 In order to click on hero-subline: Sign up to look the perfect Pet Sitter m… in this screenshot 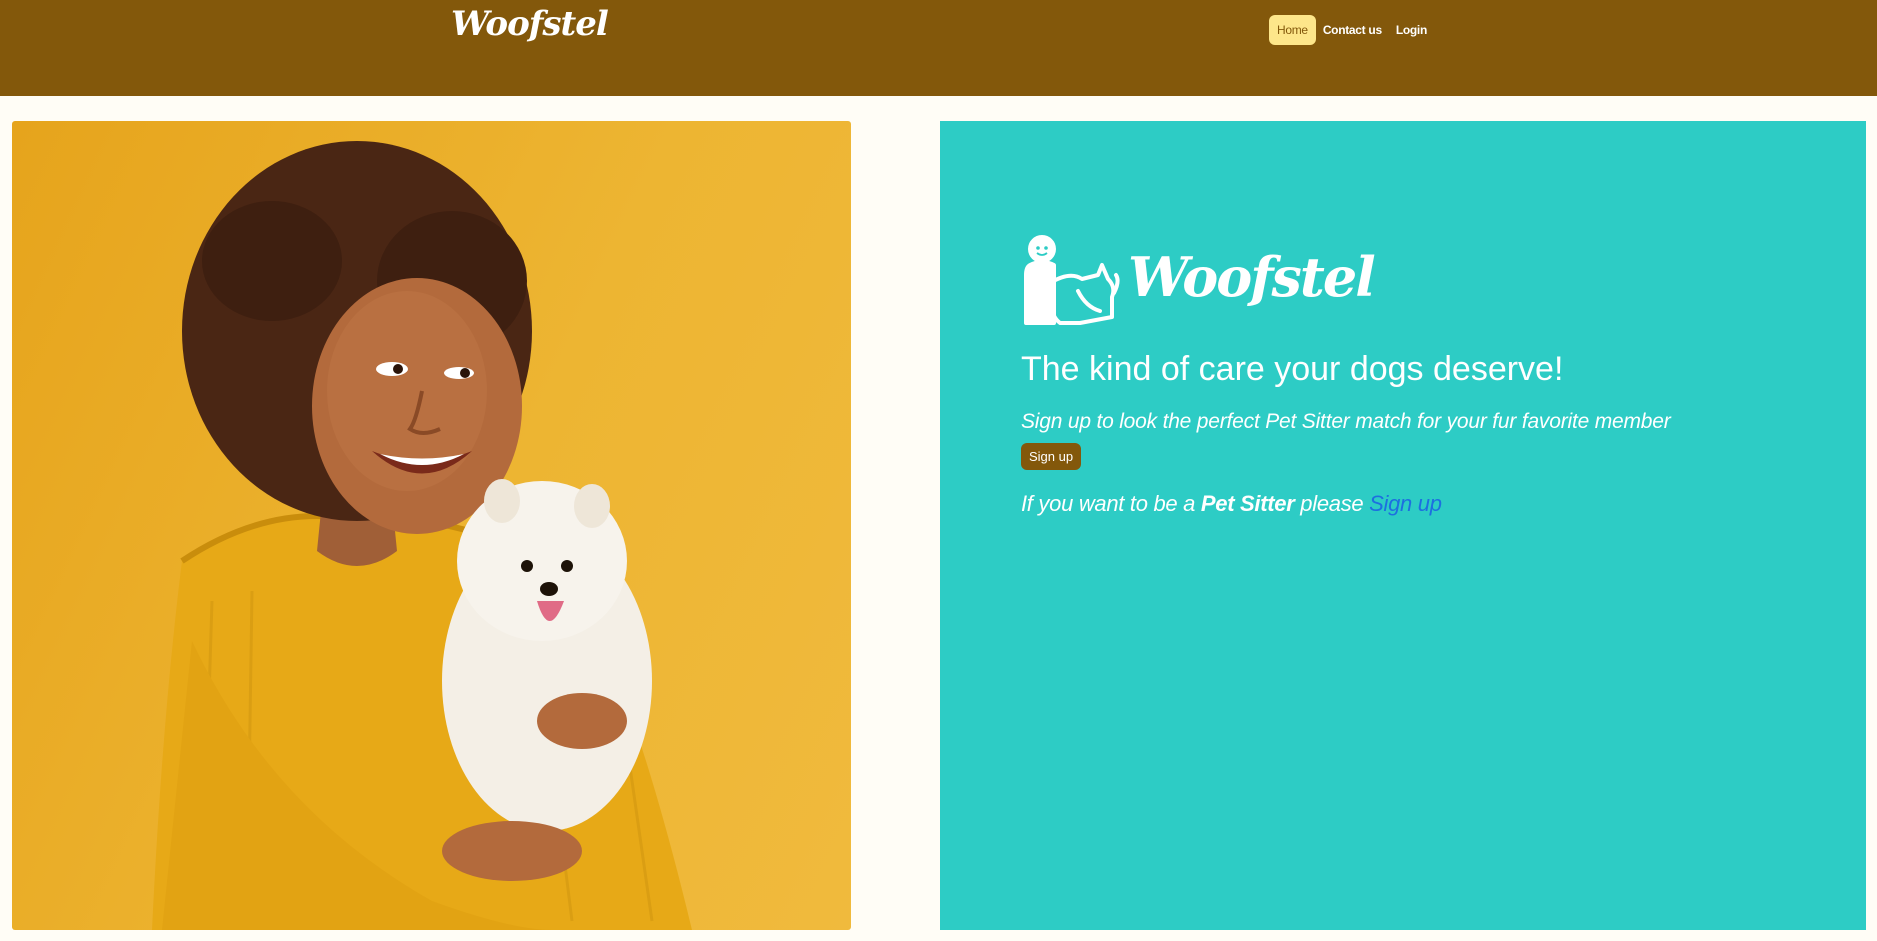, I will do `click(1346, 421)`.